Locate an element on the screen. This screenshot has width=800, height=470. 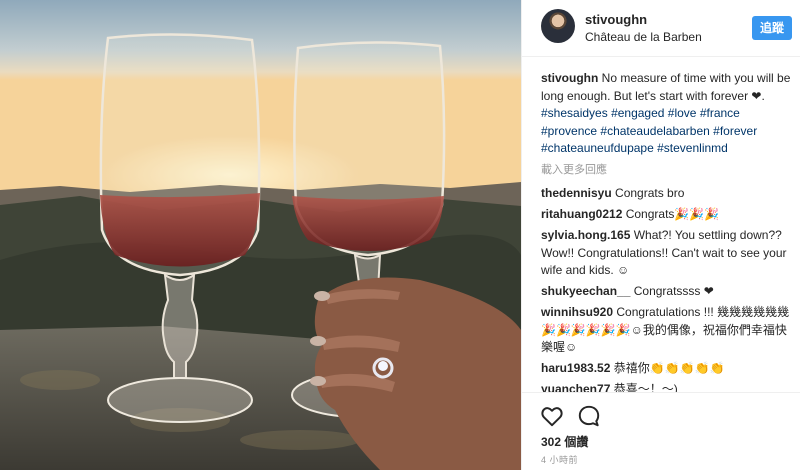
follow-button: 追蹤 is located at coordinates (772, 28).